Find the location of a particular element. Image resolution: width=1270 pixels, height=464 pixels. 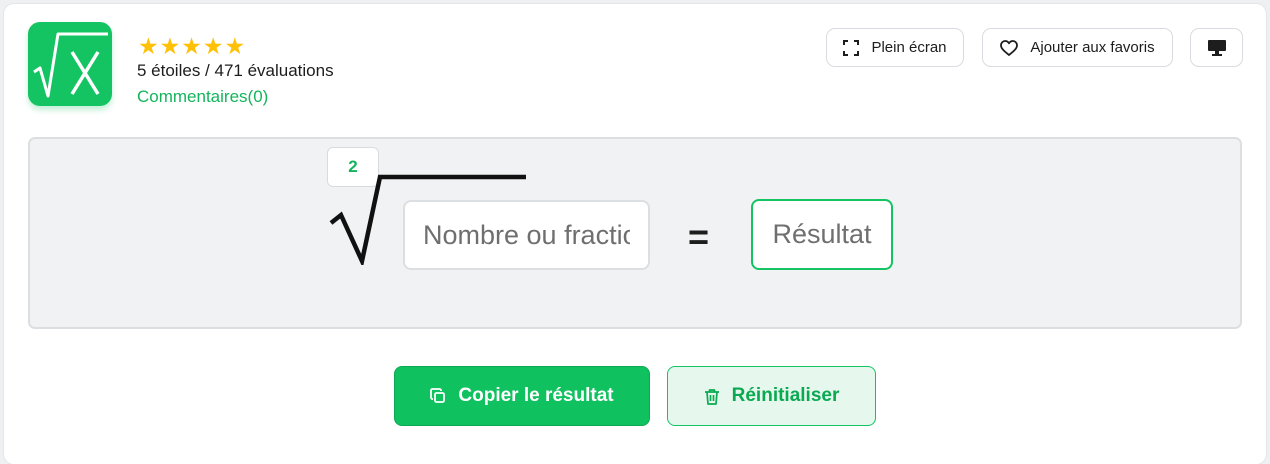

comments-link: Commentaires(0) is located at coordinates (202, 97).